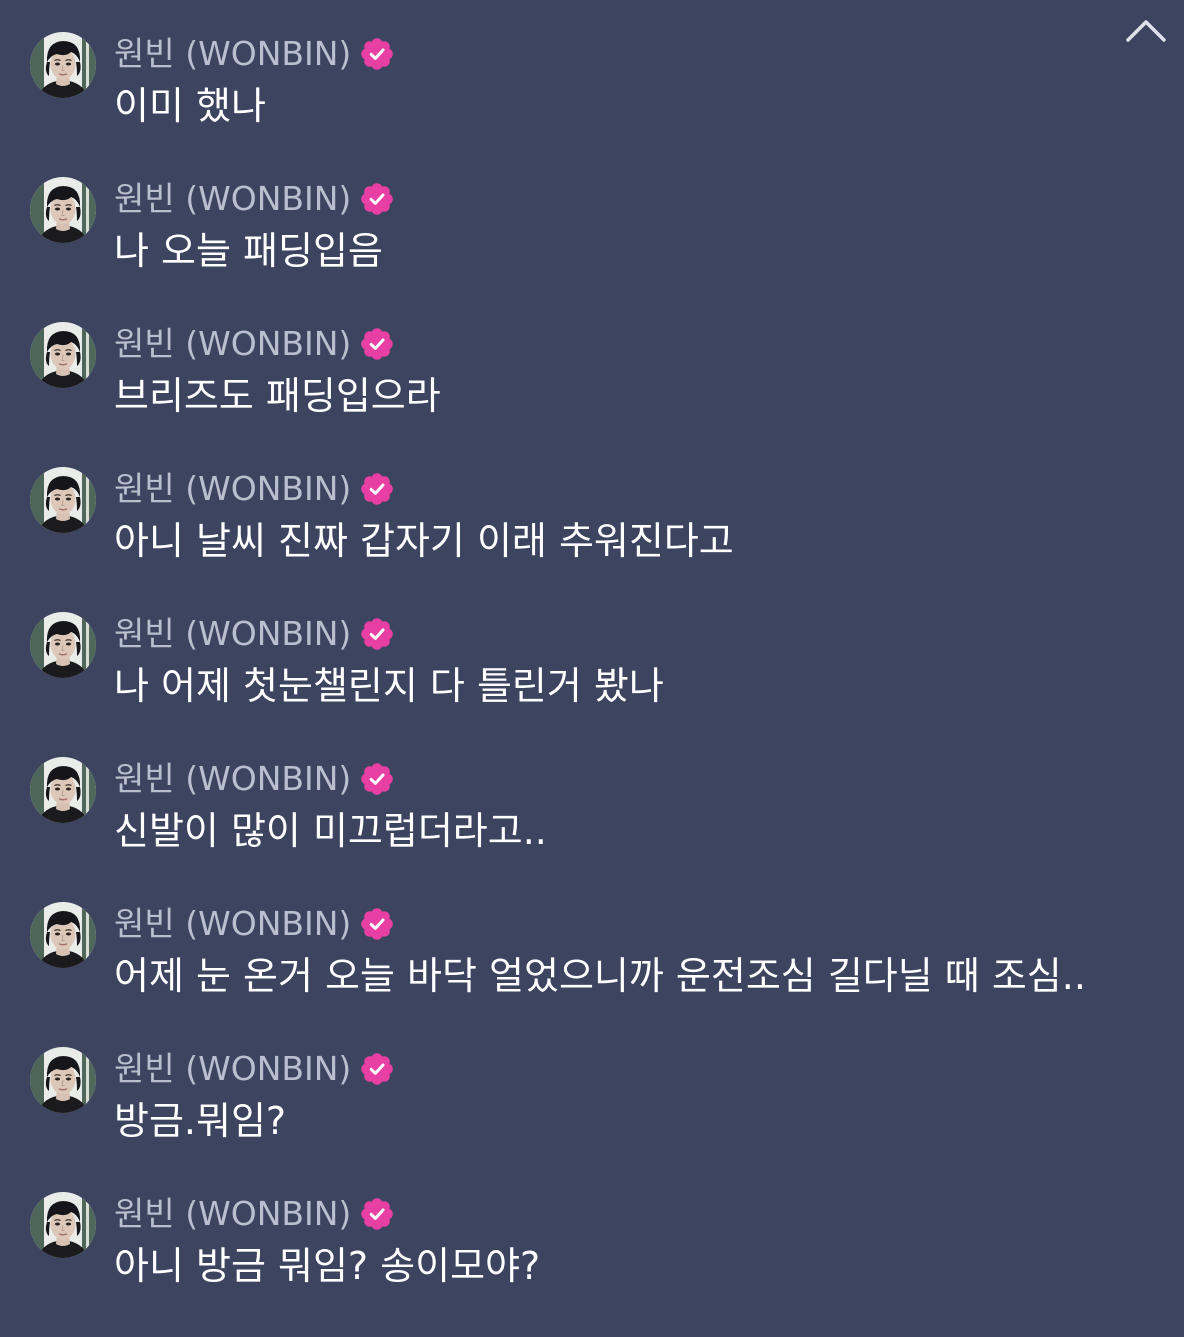  What do you see at coordinates (200, 1121) in the screenshot?
I see `message-text: 방금.뭐임?` at bounding box center [200, 1121].